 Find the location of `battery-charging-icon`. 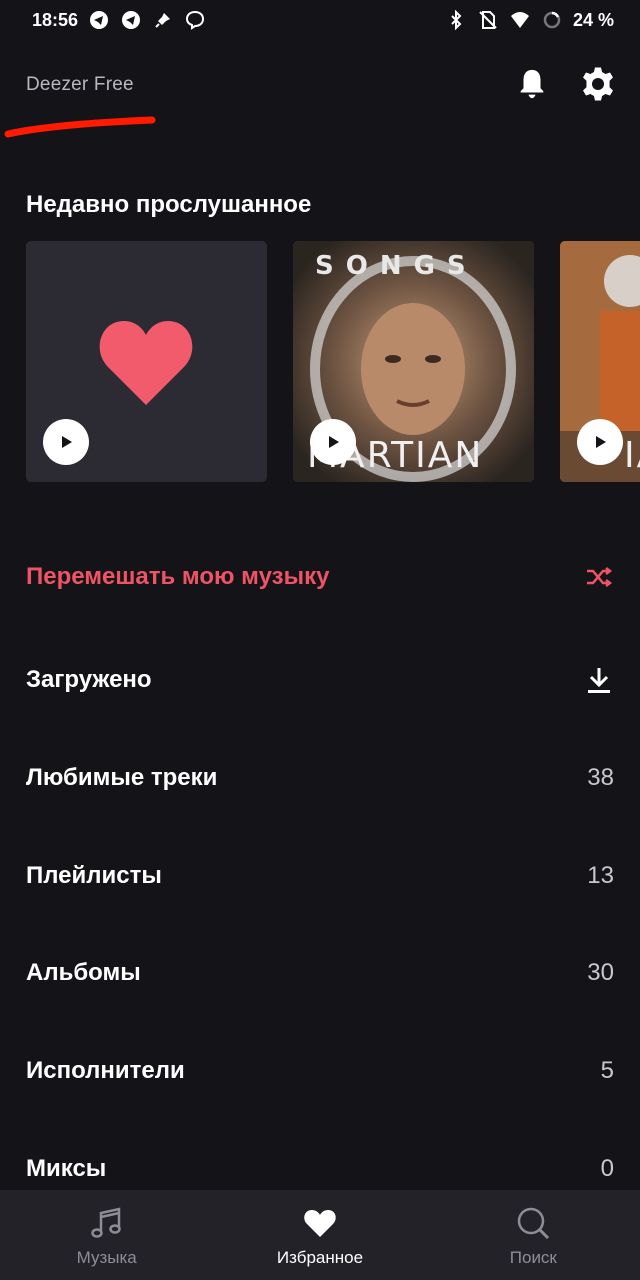

battery-charging-icon is located at coordinates (552, 20).